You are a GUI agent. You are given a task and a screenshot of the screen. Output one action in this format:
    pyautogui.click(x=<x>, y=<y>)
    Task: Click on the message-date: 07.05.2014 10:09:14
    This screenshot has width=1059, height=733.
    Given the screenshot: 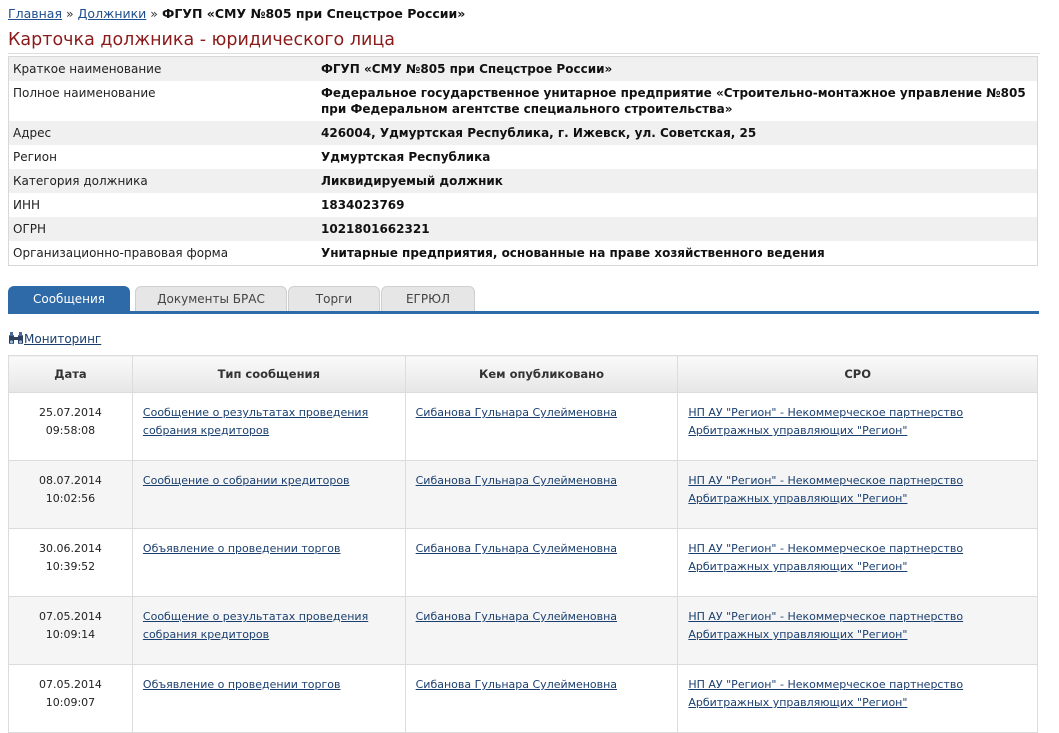 What is the action you would take?
    pyautogui.click(x=70, y=630)
    